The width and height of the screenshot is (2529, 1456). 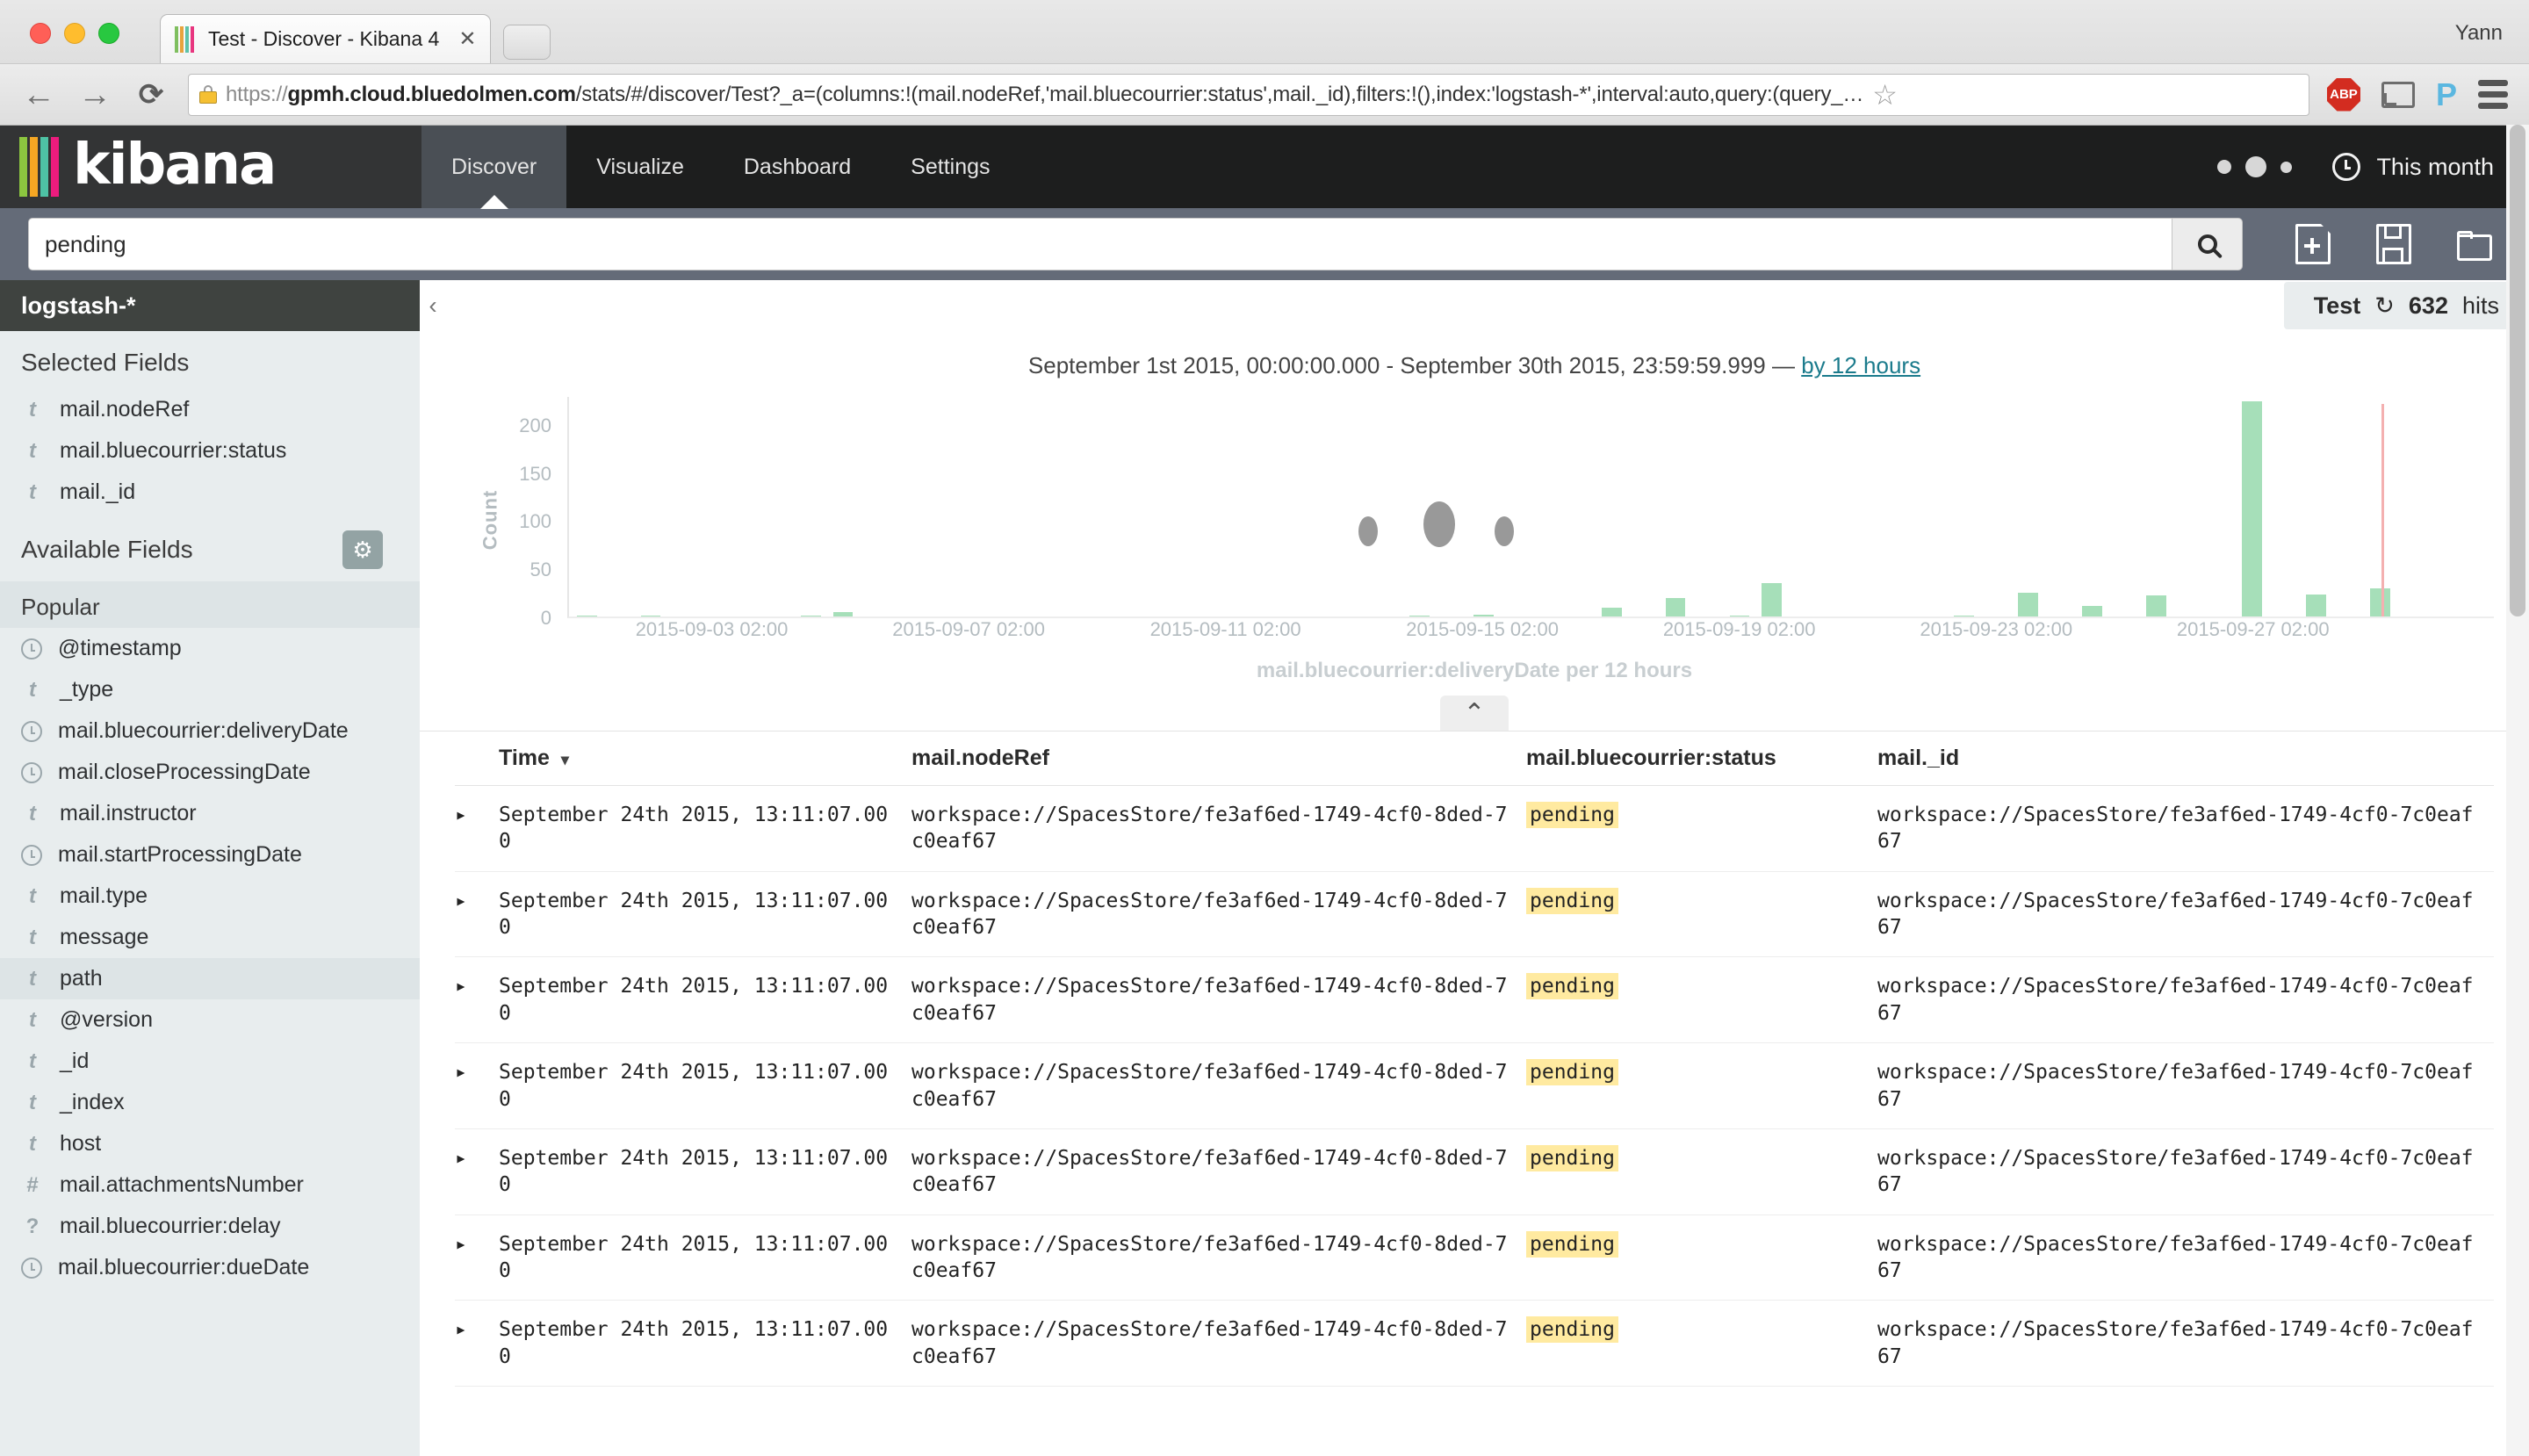 I want to click on cast-icon, so click(x=2398, y=94).